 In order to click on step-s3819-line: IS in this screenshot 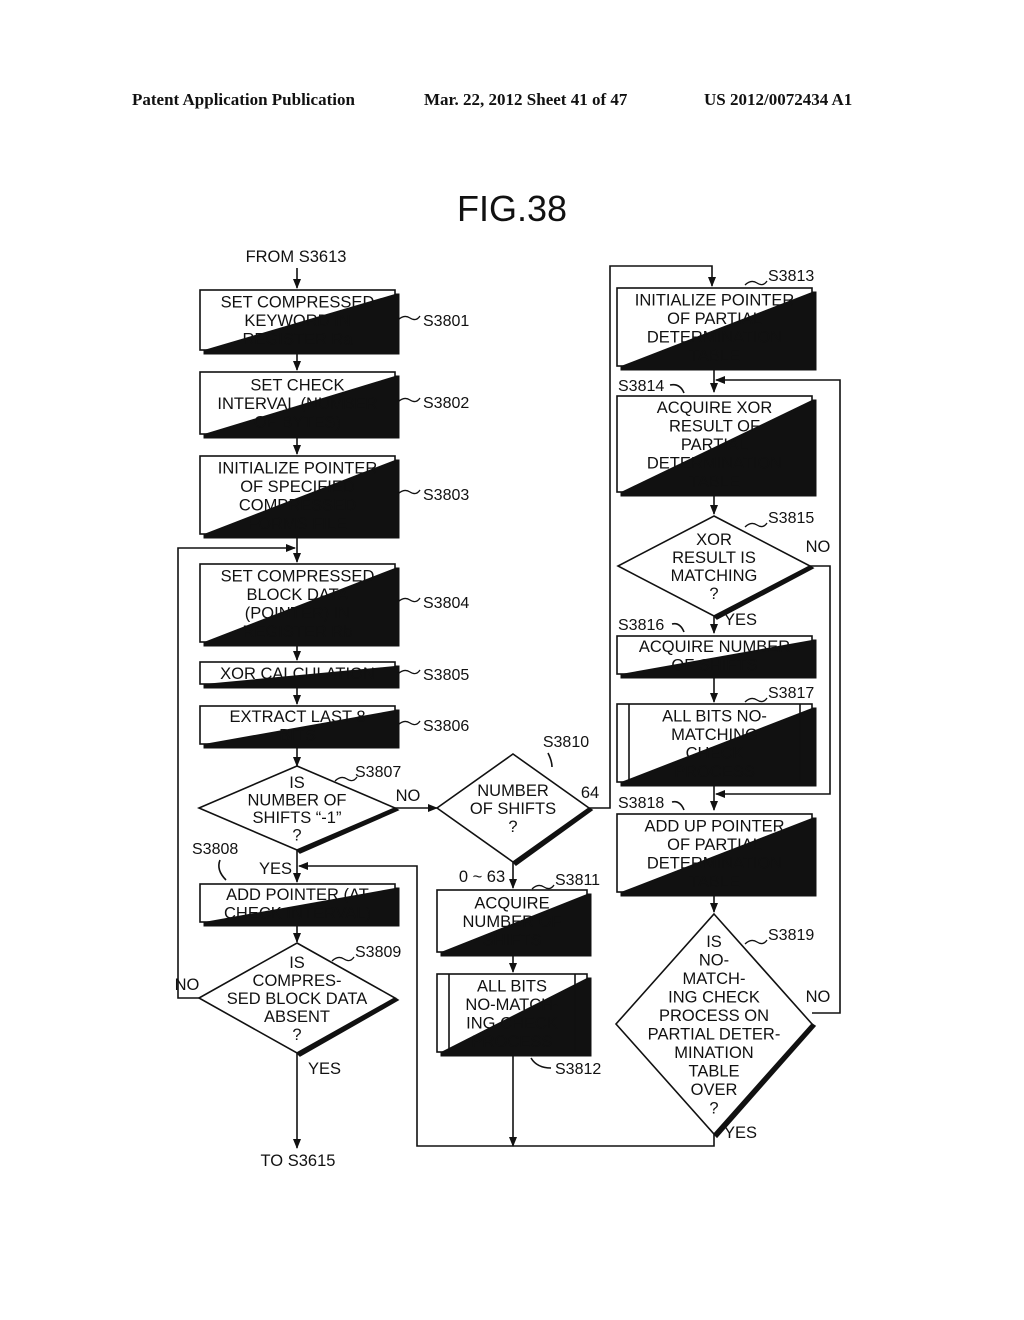, I will do `click(714, 942)`.